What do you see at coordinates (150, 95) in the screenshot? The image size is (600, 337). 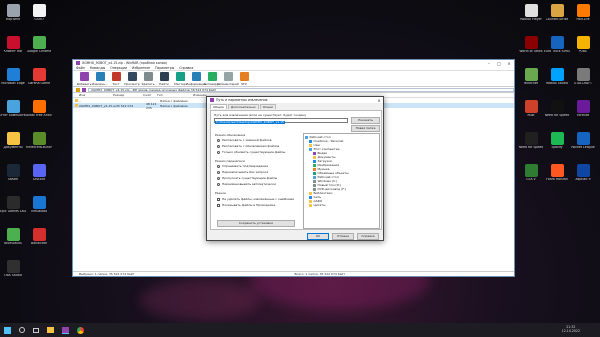 I see `col-packed: Сжат` at bounding box center [150, 95].